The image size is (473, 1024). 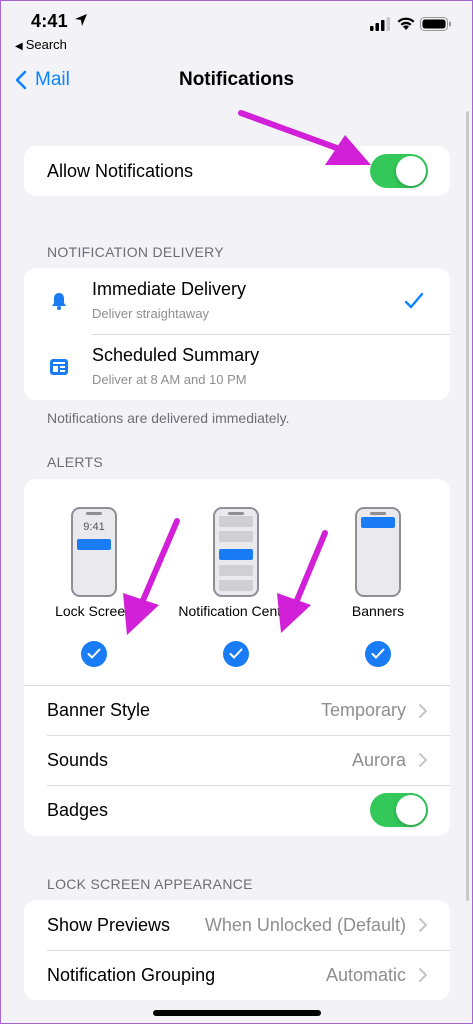 What do you see at coordinates (236, 29) in the screenshot?
I see `status-bar: 4:41 ◀ Search` at bounding box center [236, 29].